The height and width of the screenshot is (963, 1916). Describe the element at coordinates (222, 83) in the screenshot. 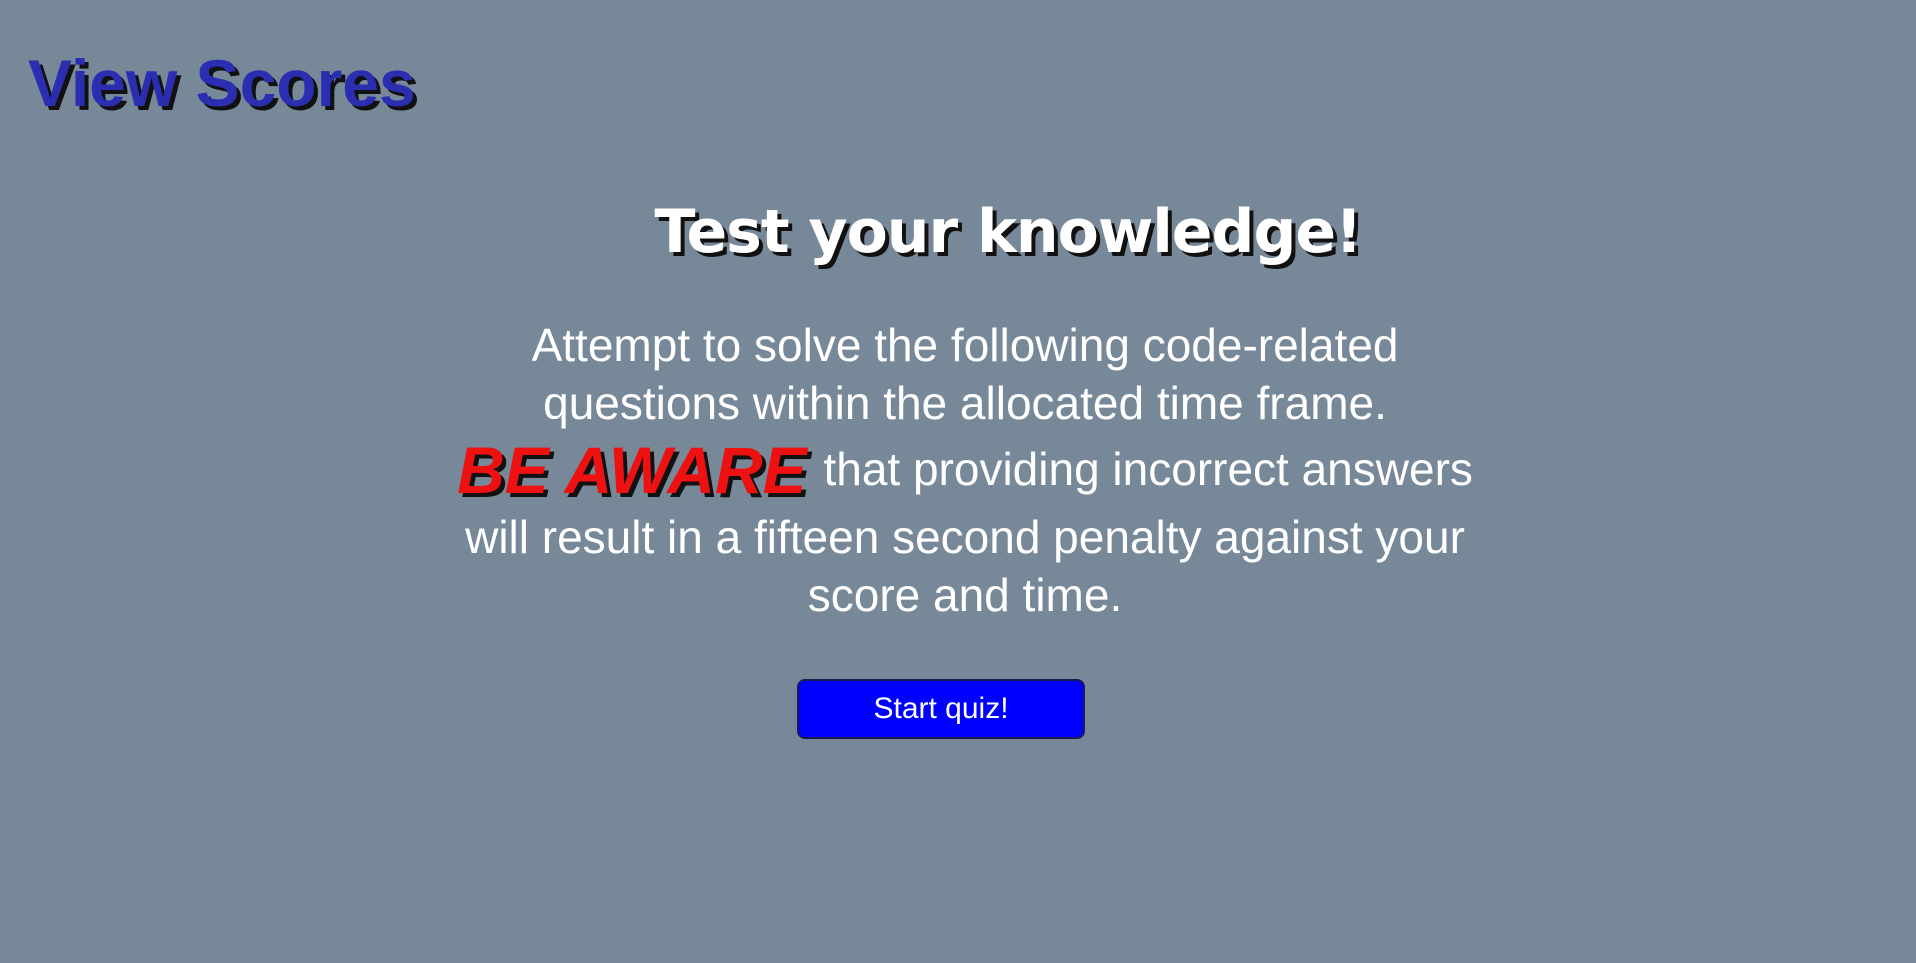

I see `view-scores-link: View Scores` at that location.